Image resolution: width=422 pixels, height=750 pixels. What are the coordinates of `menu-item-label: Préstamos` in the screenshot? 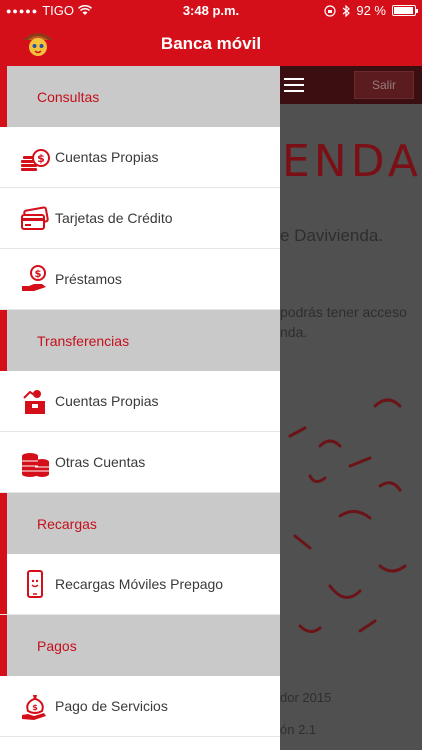 It's located at (88, 279).